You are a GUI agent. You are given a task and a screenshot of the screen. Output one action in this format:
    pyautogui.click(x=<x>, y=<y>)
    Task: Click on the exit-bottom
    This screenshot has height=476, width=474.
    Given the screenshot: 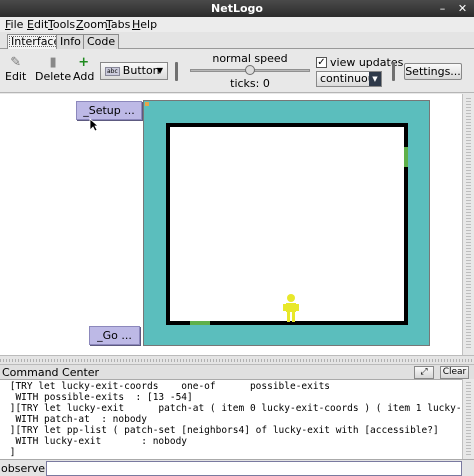 What is the action you would take?
    pyautogui.click(x=200, y=323)
    